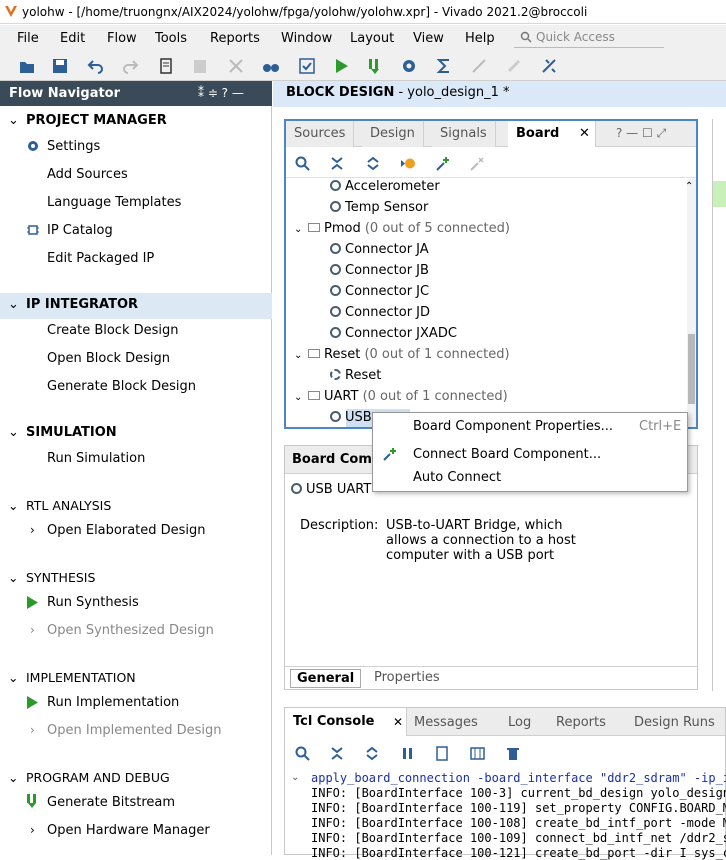  Describe the element at coordinates (513, 753) in the screenshot. I see `trash-icon` at that location.